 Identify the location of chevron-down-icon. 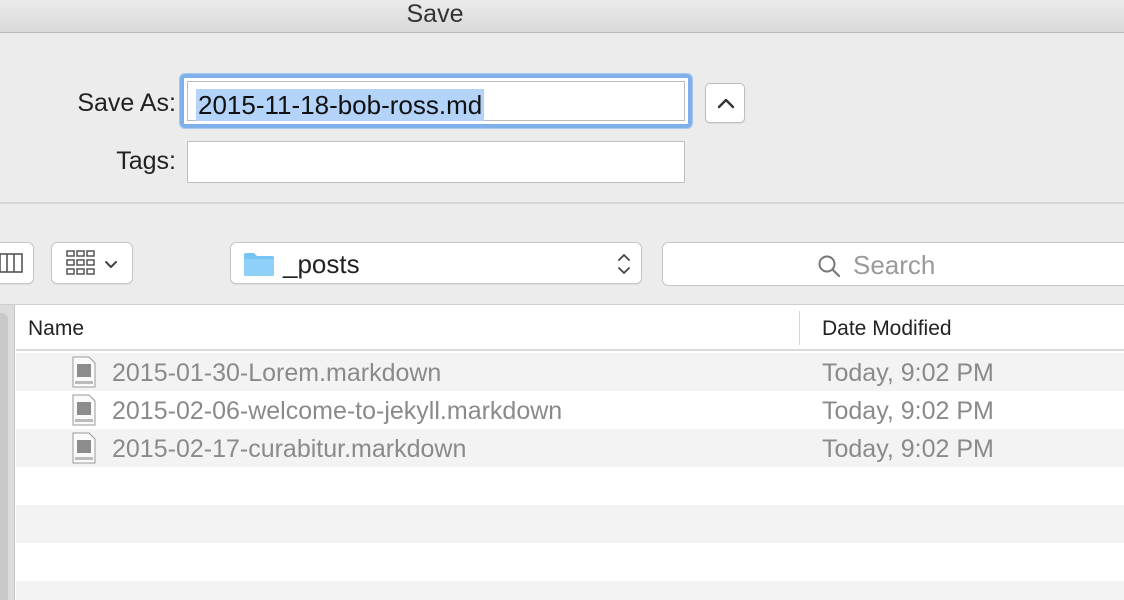
(111, 264).